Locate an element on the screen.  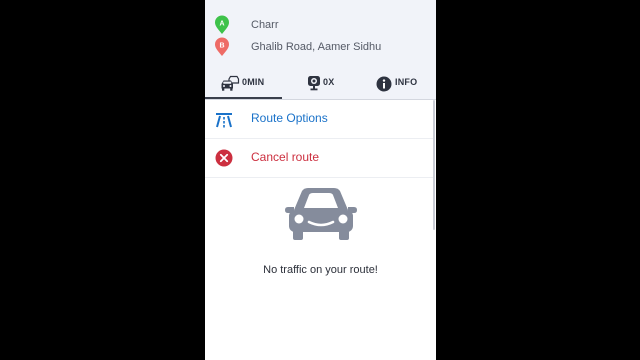
cancel-icon is located at coordinates (224, 158).